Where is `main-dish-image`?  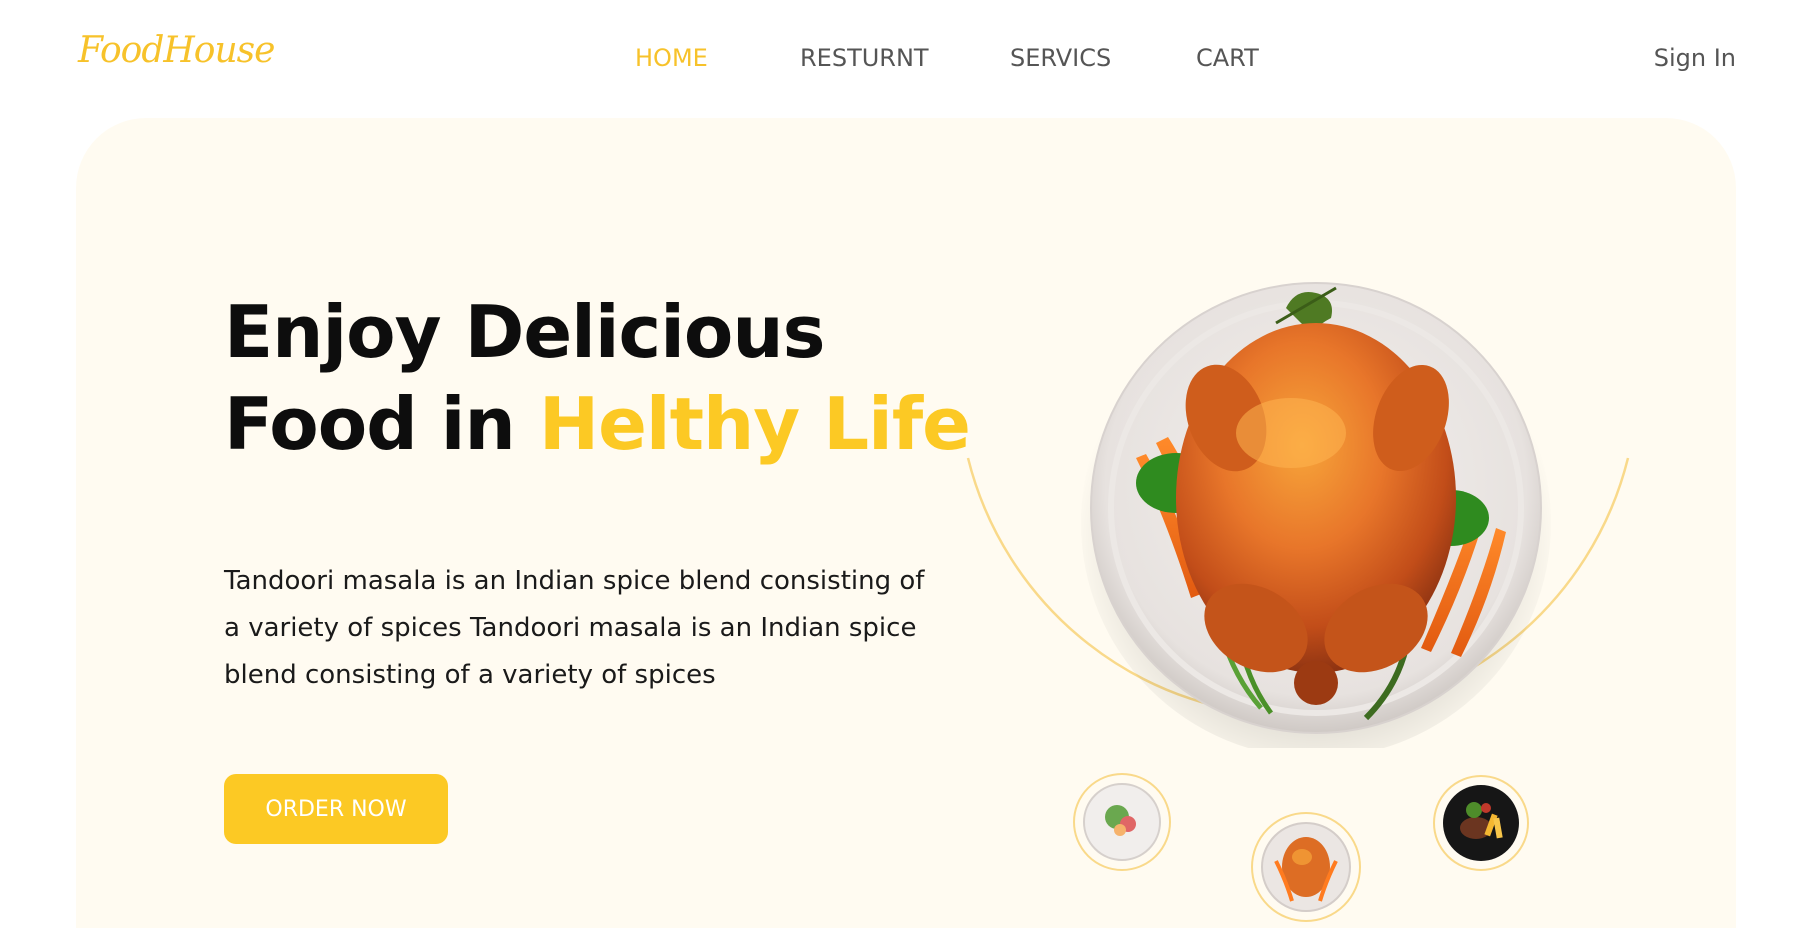 main-dish-image is located at coordinates (1316, 513).